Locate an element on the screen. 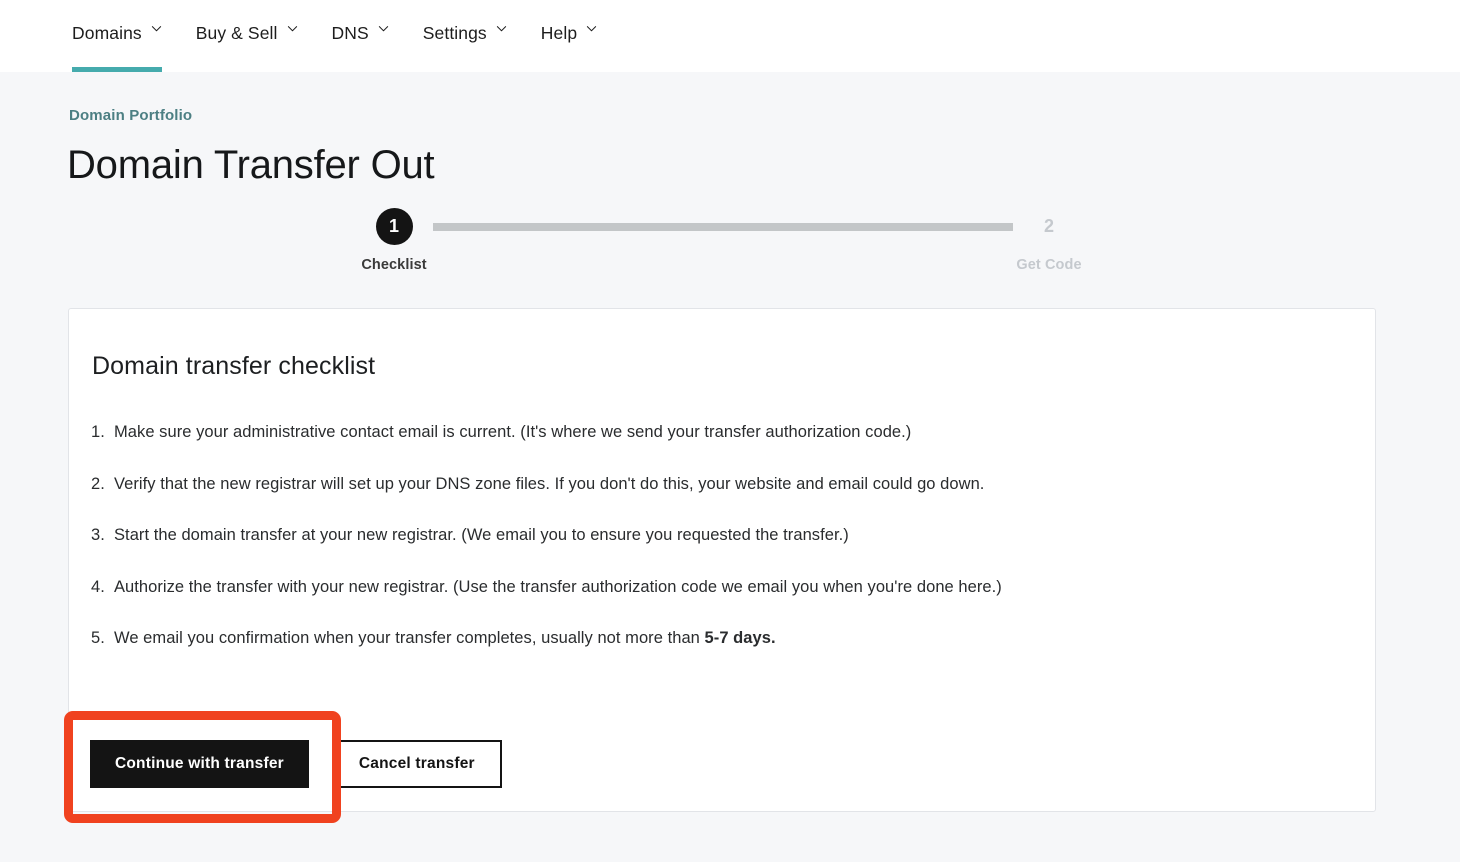 The image size is (1460, 862). list-item-number: 5. is located at coordinates (98, 638).